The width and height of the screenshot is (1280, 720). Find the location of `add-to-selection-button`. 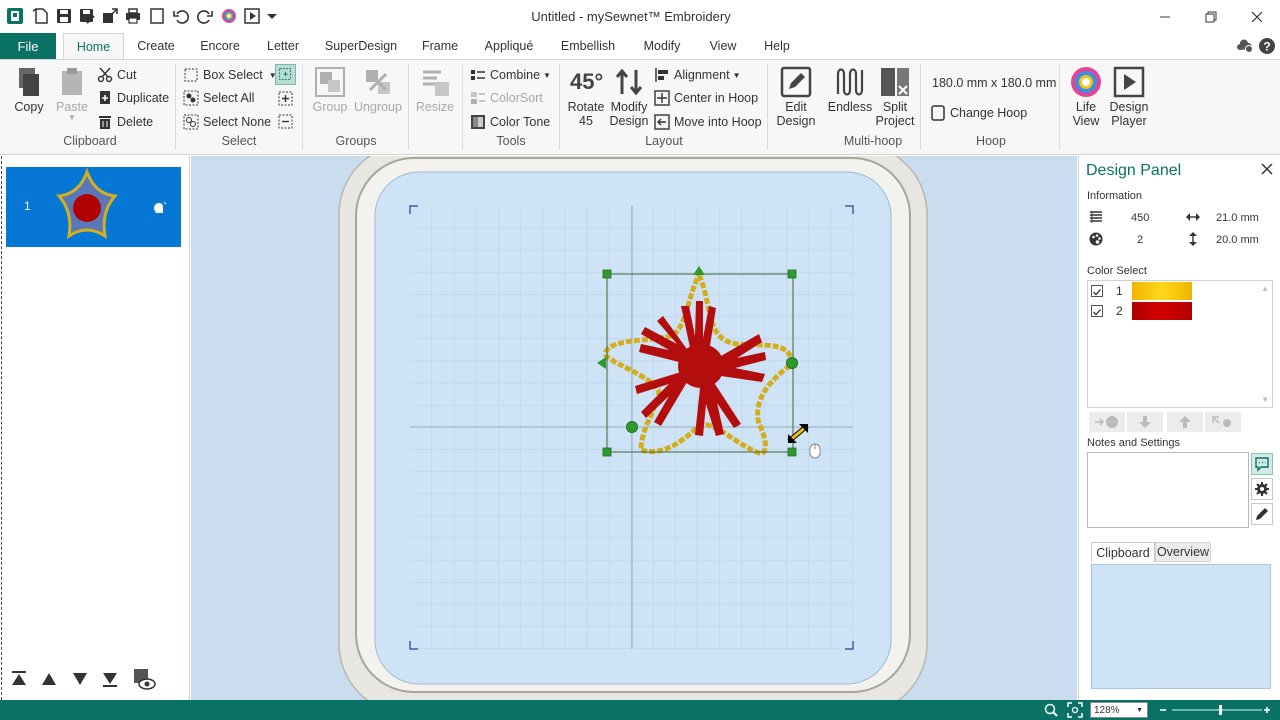

add-to-selection-button is located at coordinates (285, 98).